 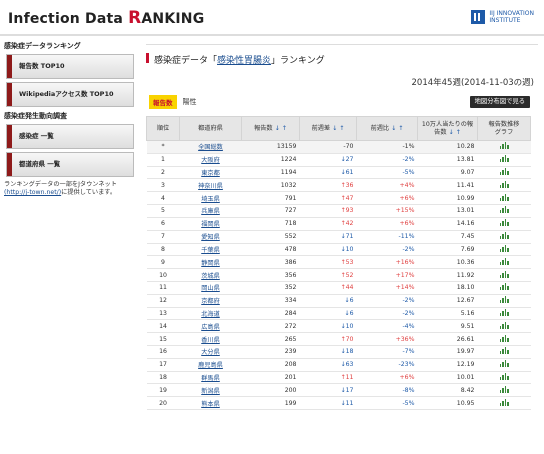 I want to click on table-row: 17 鹿児島県 208 ↓63 -23% 12.19, so click(x=338, y=365).